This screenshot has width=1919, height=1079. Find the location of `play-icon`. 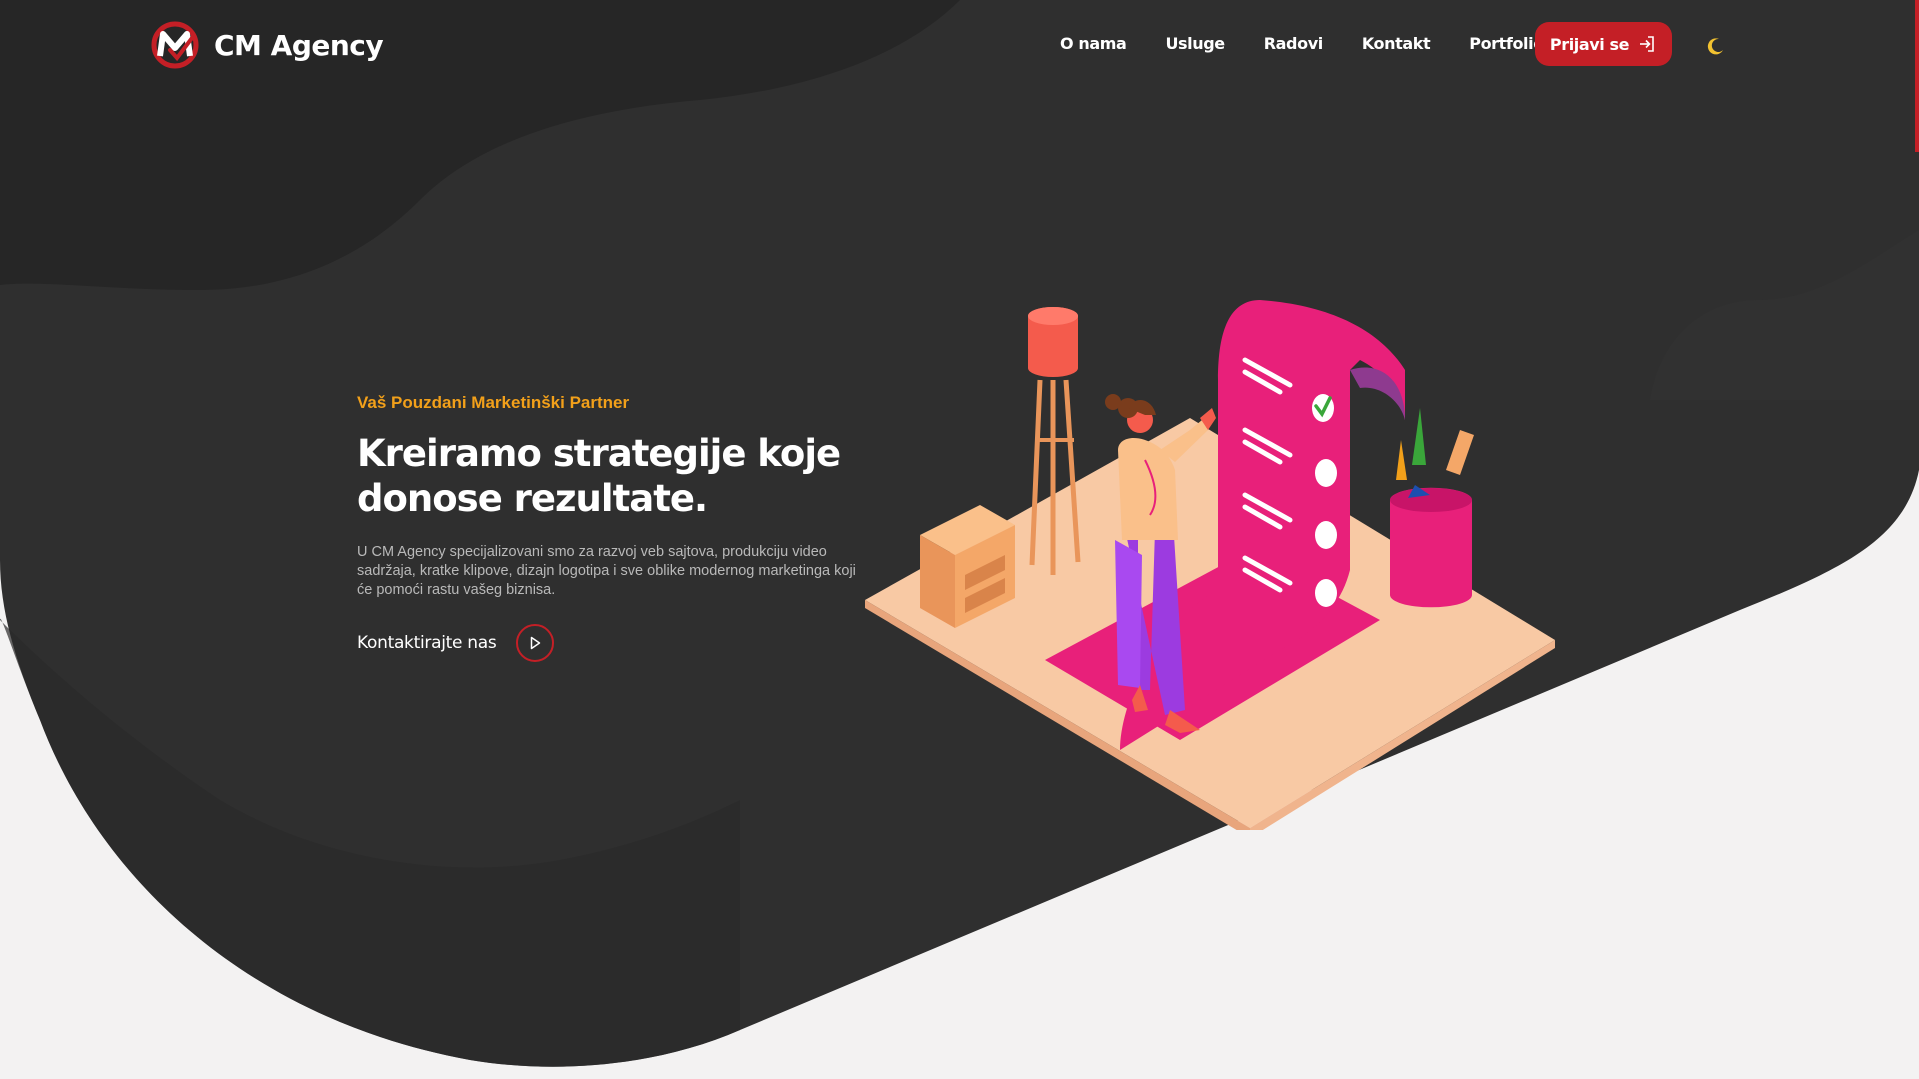

play-icon is located at coordinates (536, 643).